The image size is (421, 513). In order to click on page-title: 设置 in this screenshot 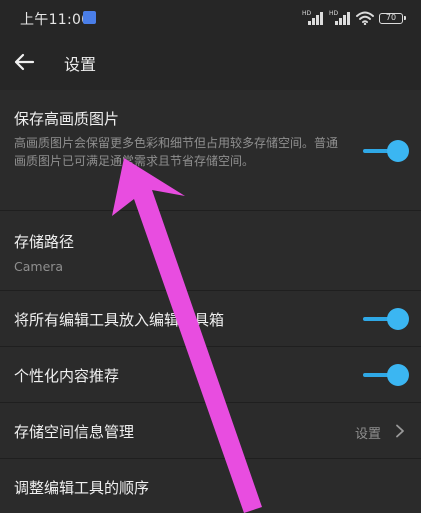, I will do `click(80, 64)`.